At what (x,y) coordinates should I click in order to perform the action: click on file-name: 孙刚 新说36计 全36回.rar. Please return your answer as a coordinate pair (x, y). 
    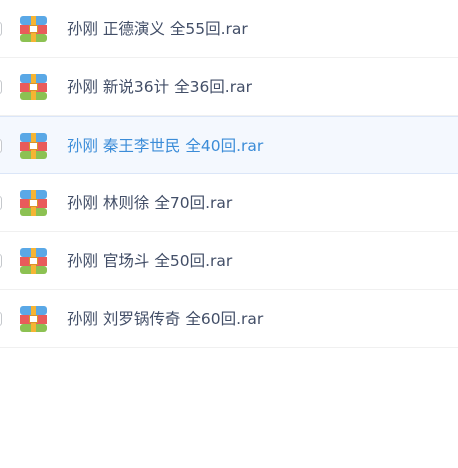
    Looking at the image, I should click on (159, 87).